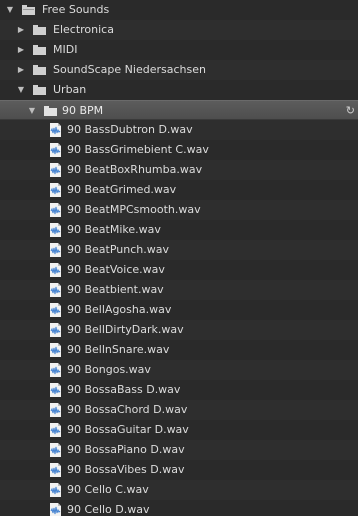 This screenshot has width=358, height=516. Describe the element at coordinates (350, 111) in the screenshot. I see `refresh-icon: ↻` at that location.